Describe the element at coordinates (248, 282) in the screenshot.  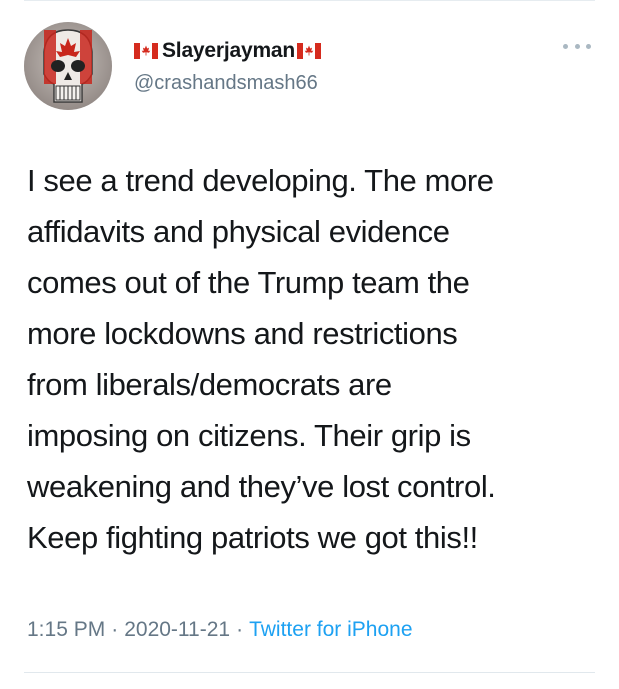
I see `tweet-line: comes out of the Trump team the` at that location.